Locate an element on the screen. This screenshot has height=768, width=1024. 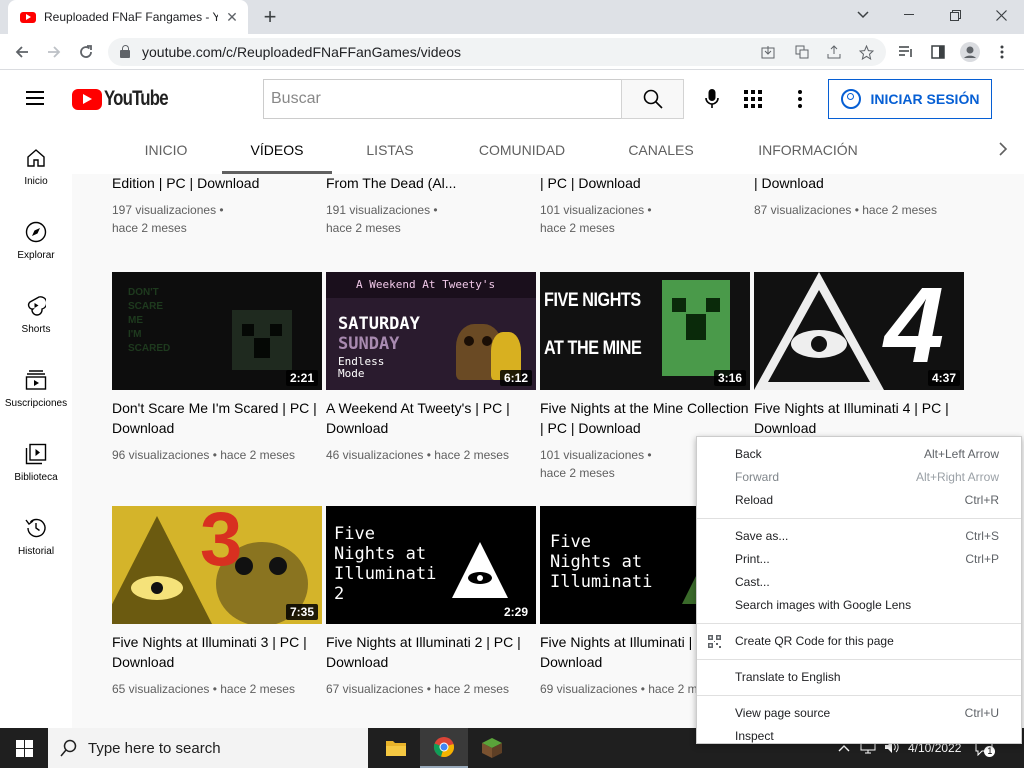
video-thumbnail: 4 4:37 is located at coordinates (859, 331).